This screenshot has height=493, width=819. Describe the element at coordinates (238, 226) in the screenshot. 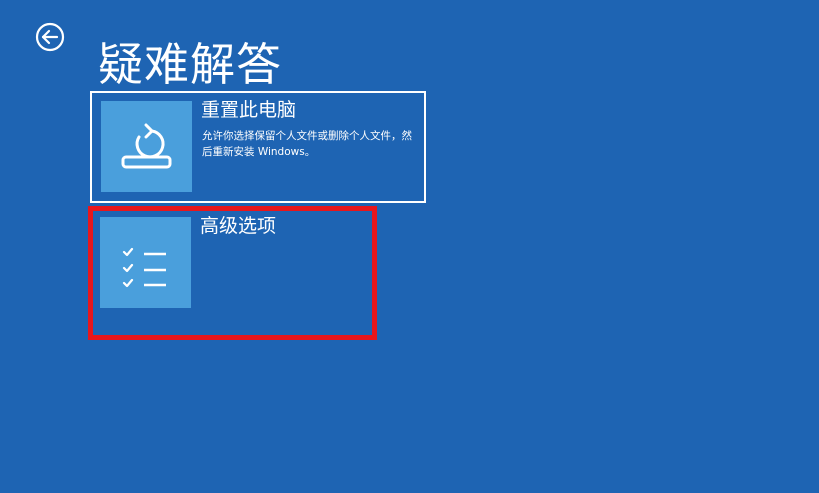

I see `advanced-options-title: 高级选项` at that location.